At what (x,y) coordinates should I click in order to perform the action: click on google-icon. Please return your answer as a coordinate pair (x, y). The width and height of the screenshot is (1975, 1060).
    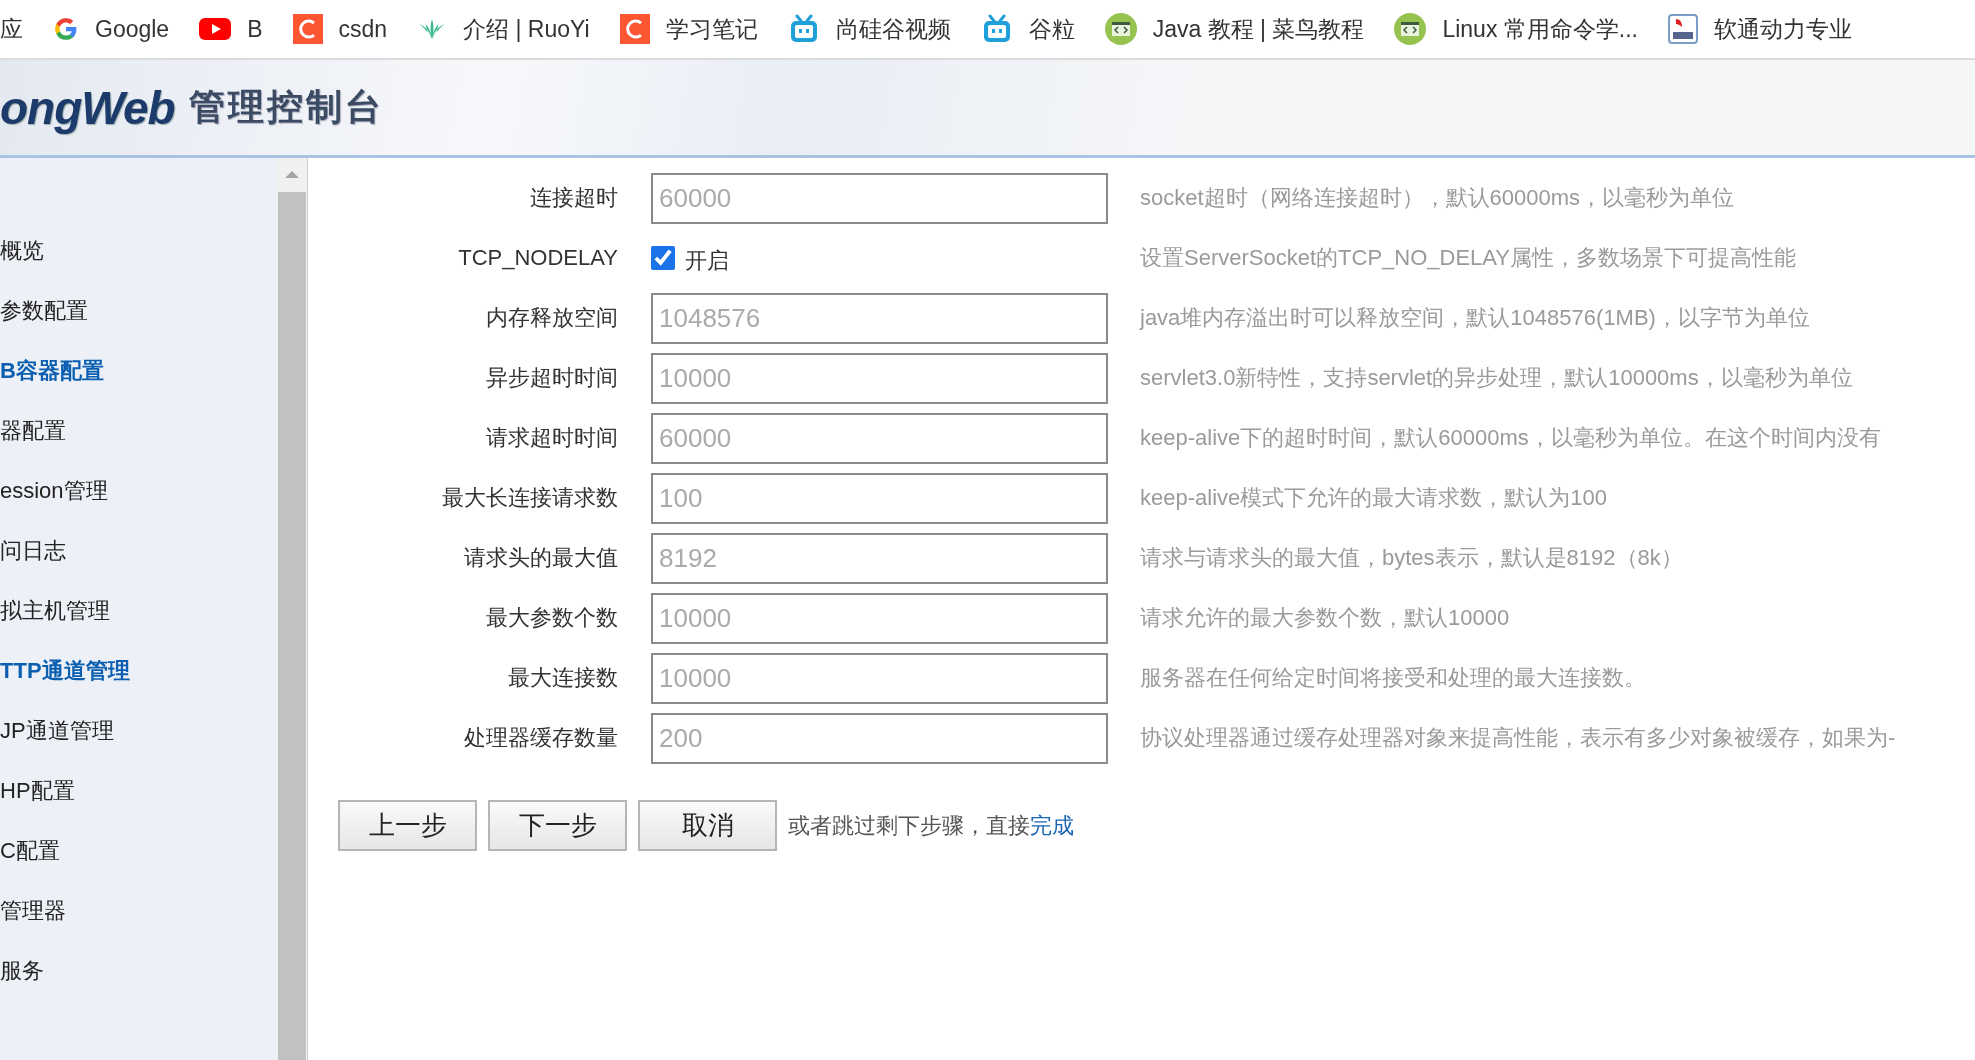
    Looking at the image, I should click on (66, 29).